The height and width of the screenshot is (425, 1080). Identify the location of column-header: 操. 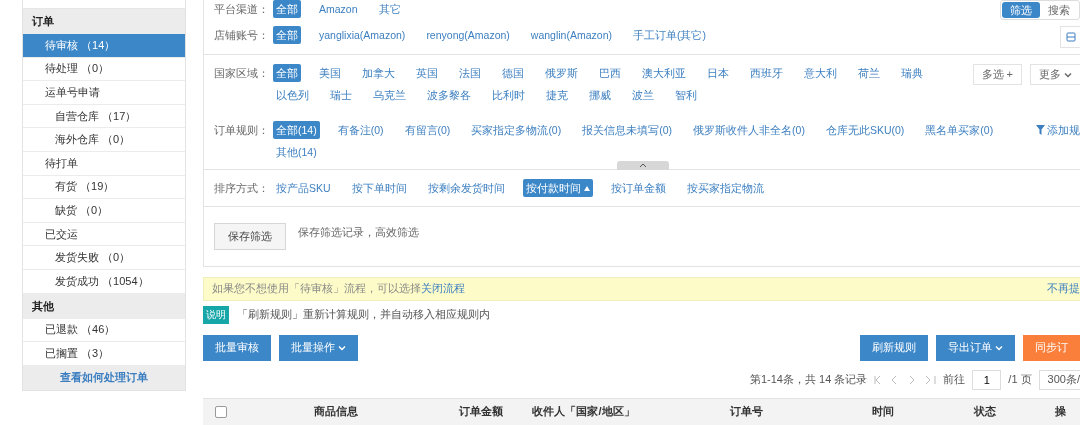
(1061, 412).